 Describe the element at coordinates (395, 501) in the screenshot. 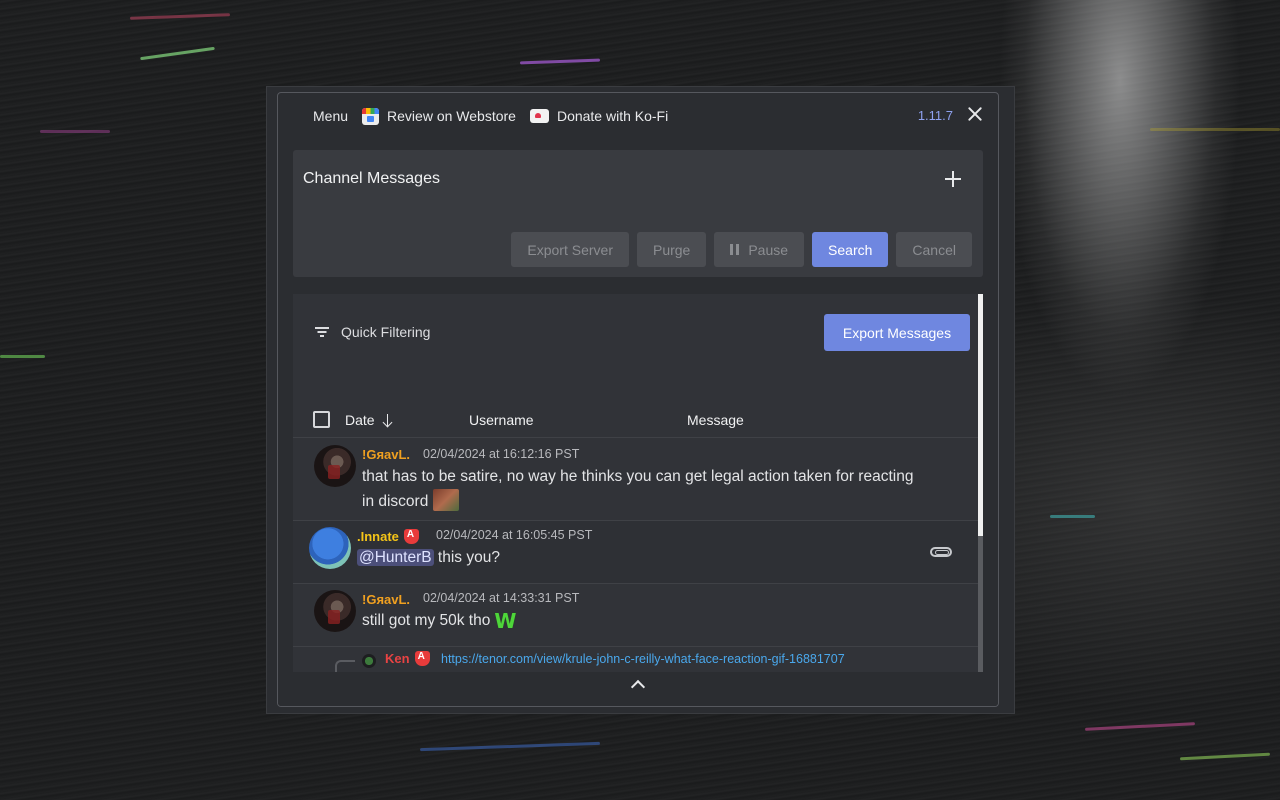

I see `message-text-line: in discord` at that location.